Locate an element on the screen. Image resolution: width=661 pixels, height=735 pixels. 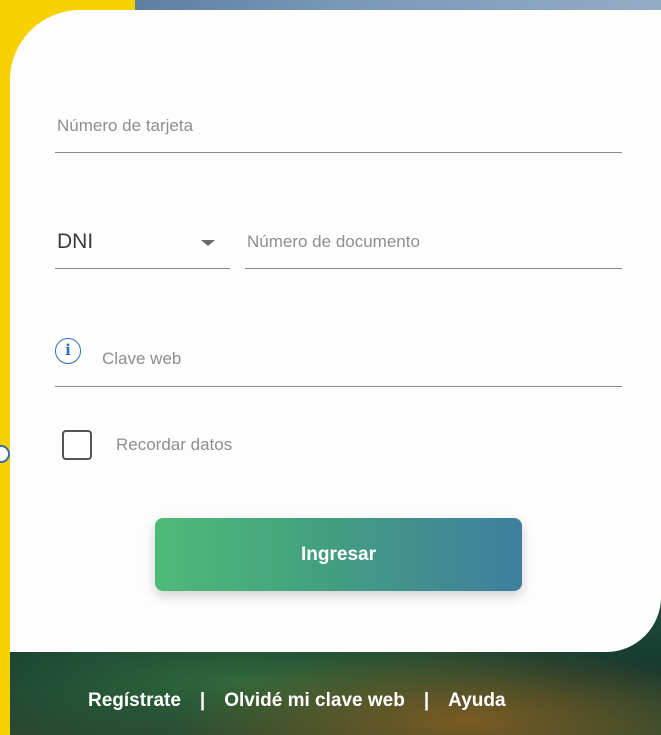
info-icon: i is located at coordinates (68, 351).